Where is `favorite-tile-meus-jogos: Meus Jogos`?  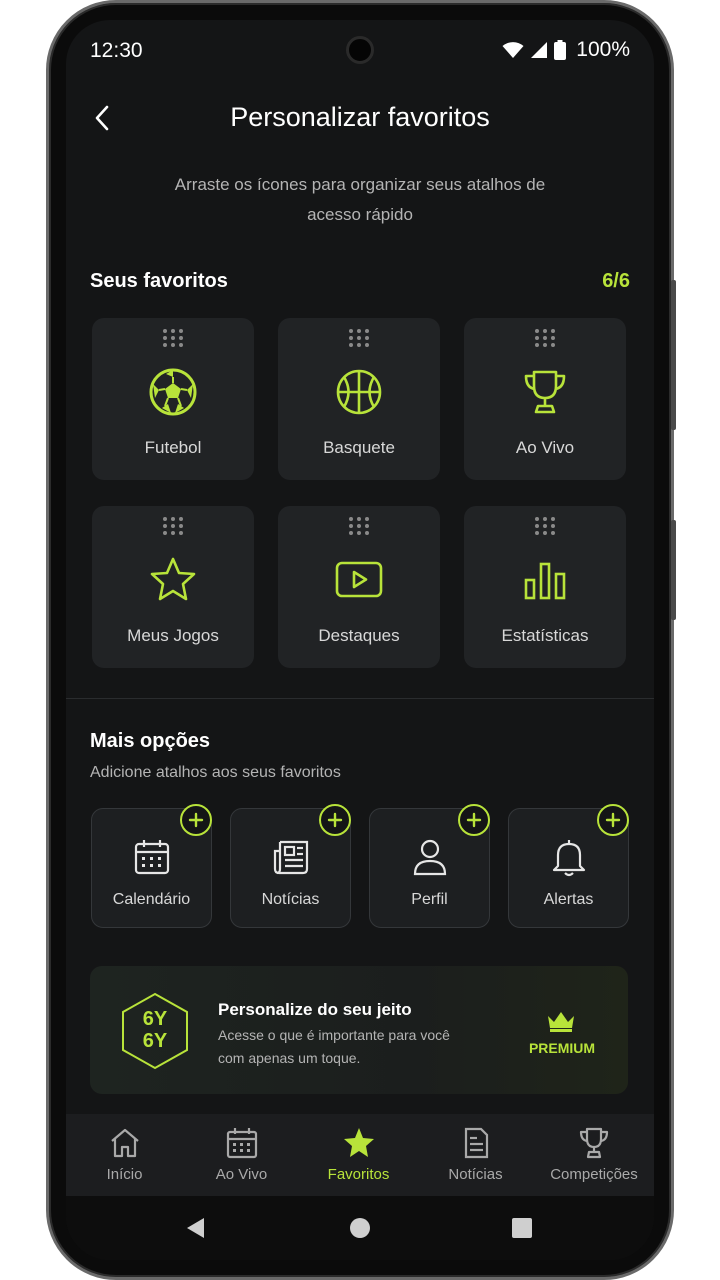 favorite-tile-meus-jogos: Meus Jogos is located at coordinates (173, 587).